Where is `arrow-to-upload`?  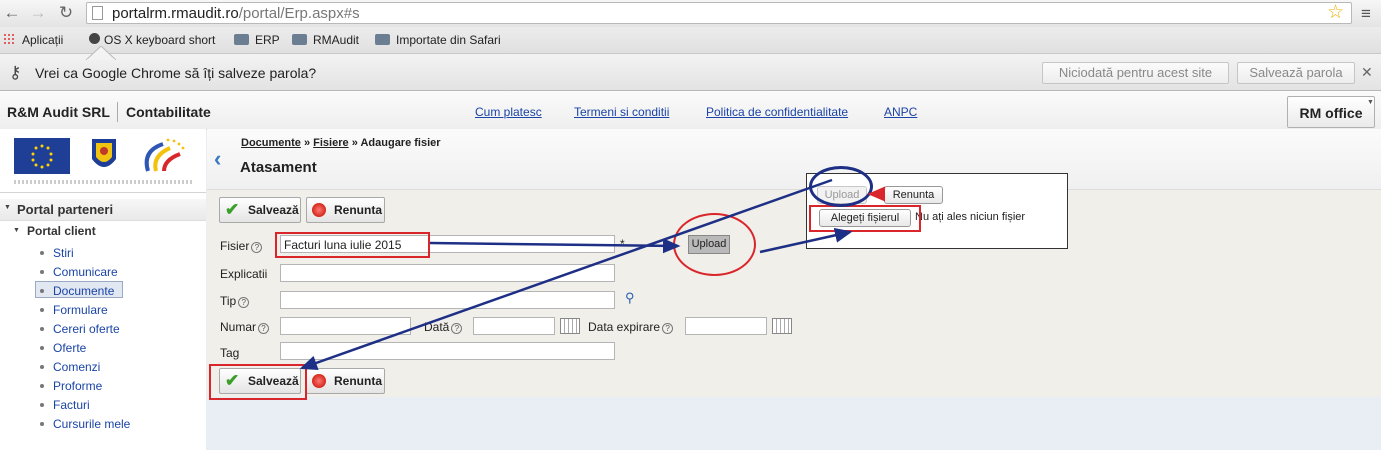 arrow-to-upload is located at coordinates (555, 246).